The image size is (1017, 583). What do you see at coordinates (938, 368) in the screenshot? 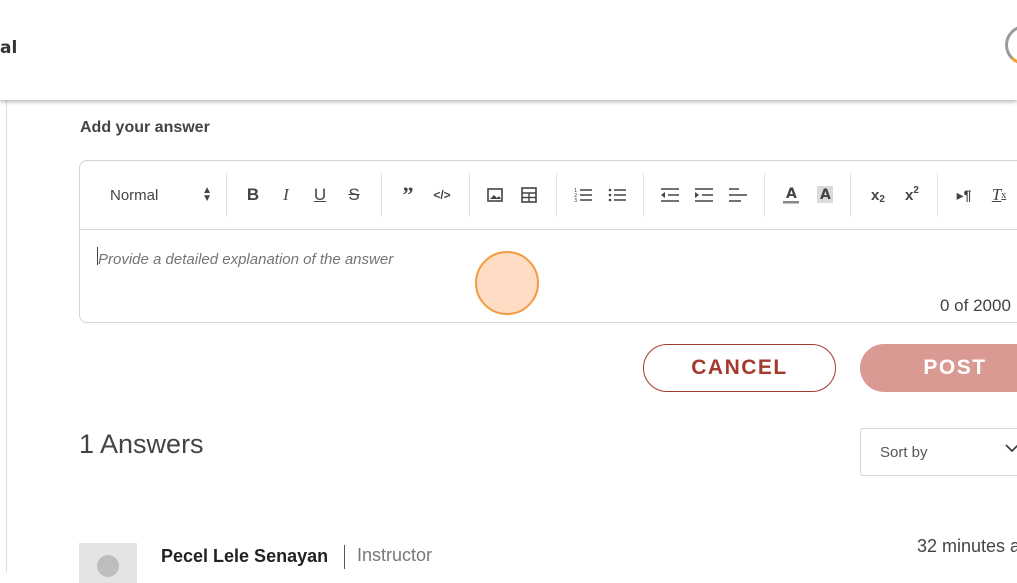
I see `post-button: POST` at bounding box center [938, 368].